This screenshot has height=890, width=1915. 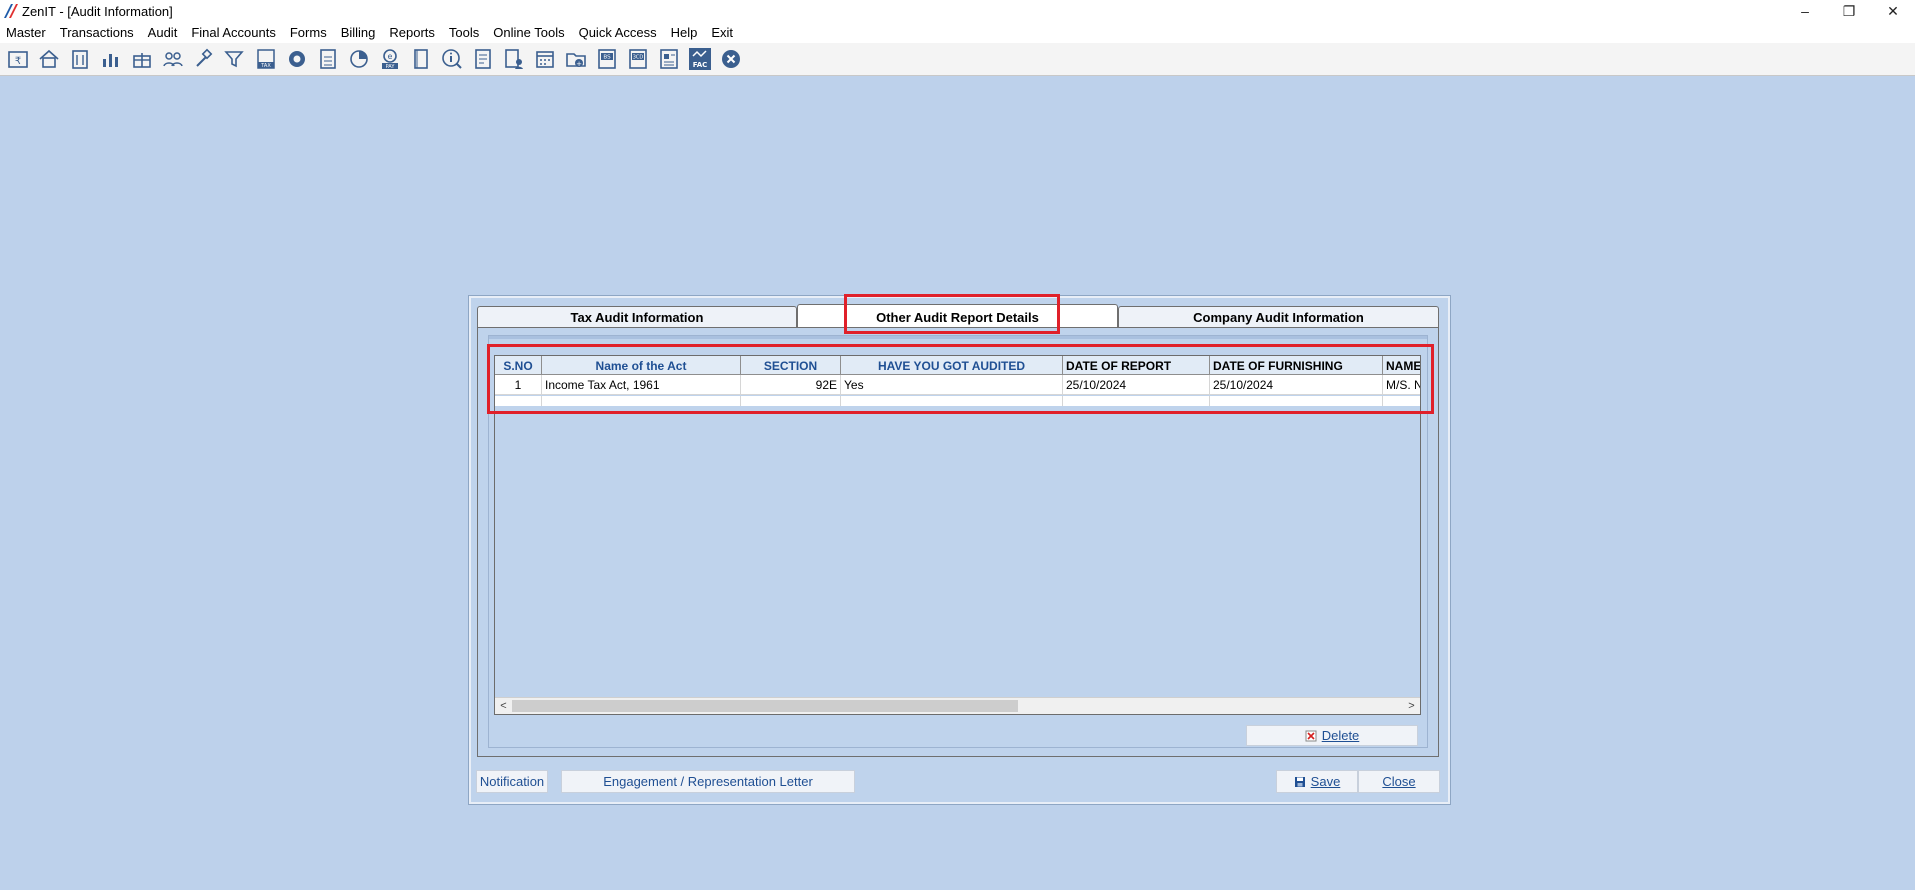 What do you see at coordinates (503, 706) in the screenshot?
I see `scroll-left-button: <` at bounding box center [503, 706].